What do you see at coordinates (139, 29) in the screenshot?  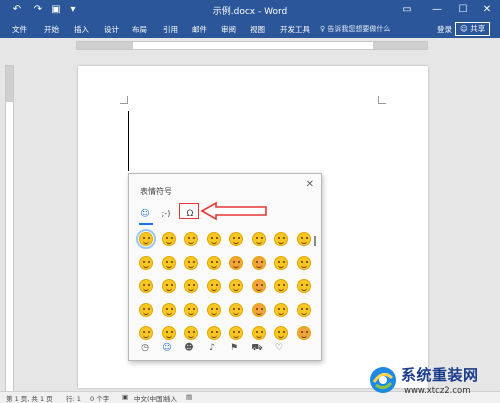 I see `tab-layout: 布局` at bounding box center [139, 29].